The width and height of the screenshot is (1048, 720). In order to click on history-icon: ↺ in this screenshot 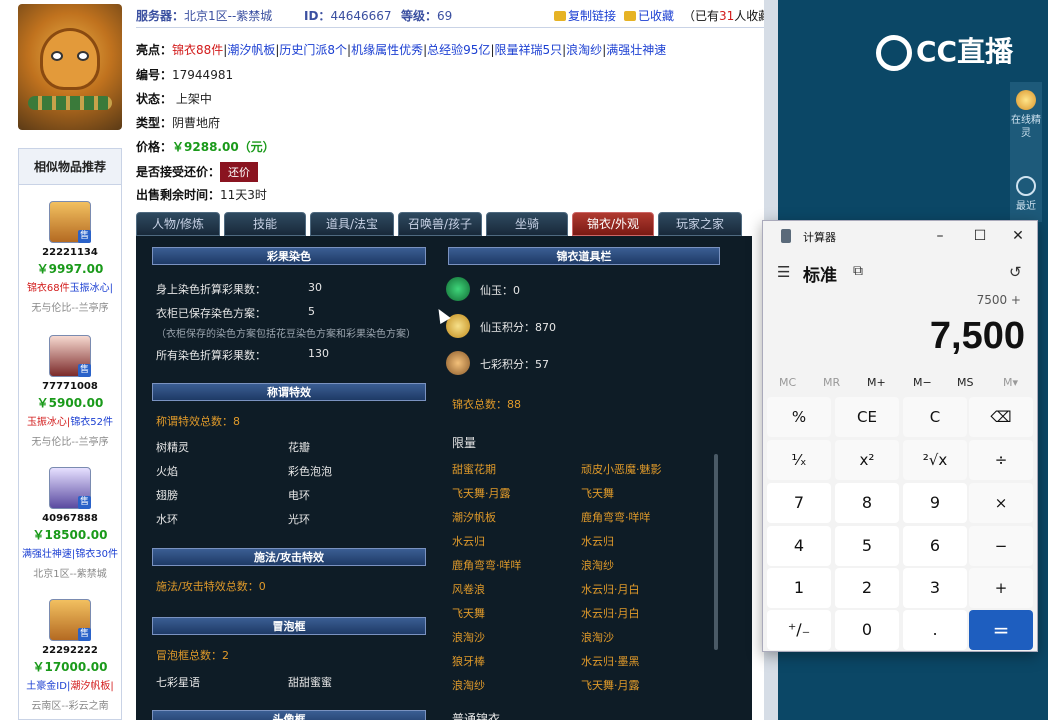, I will do `click(1015, 272)`.